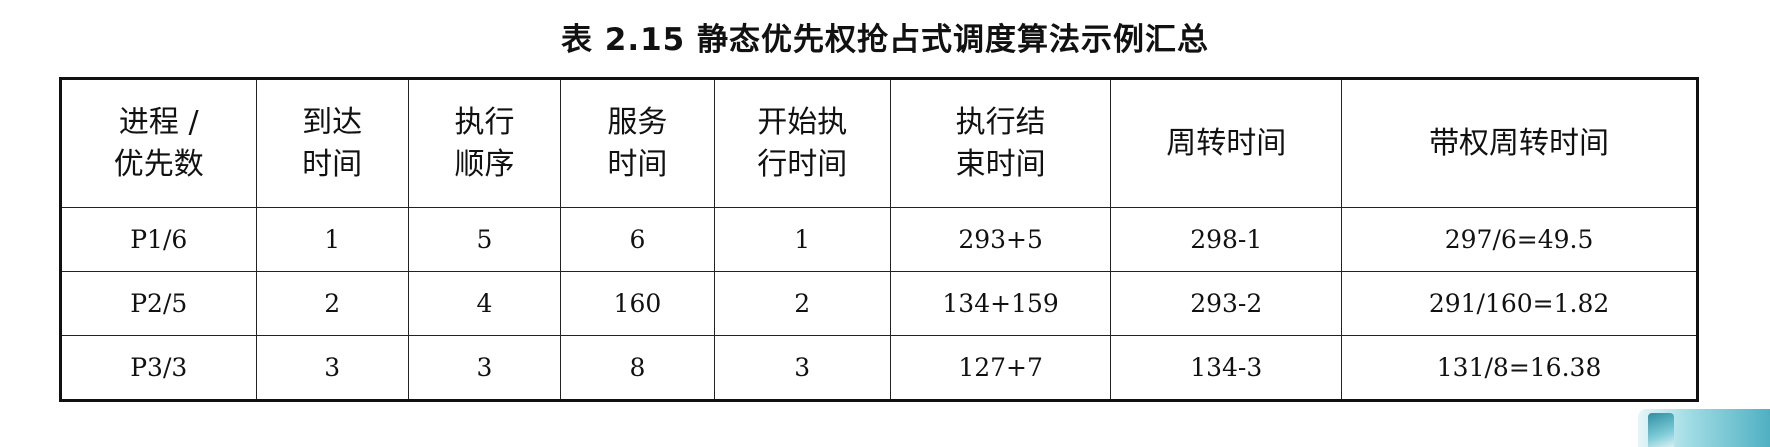 The width and height of the screenshot is (1770, 447). What do you see at coordinates (637, 239) in the screenshot?
I see `cell-service-time: 6` at bounding box center [637, 239].